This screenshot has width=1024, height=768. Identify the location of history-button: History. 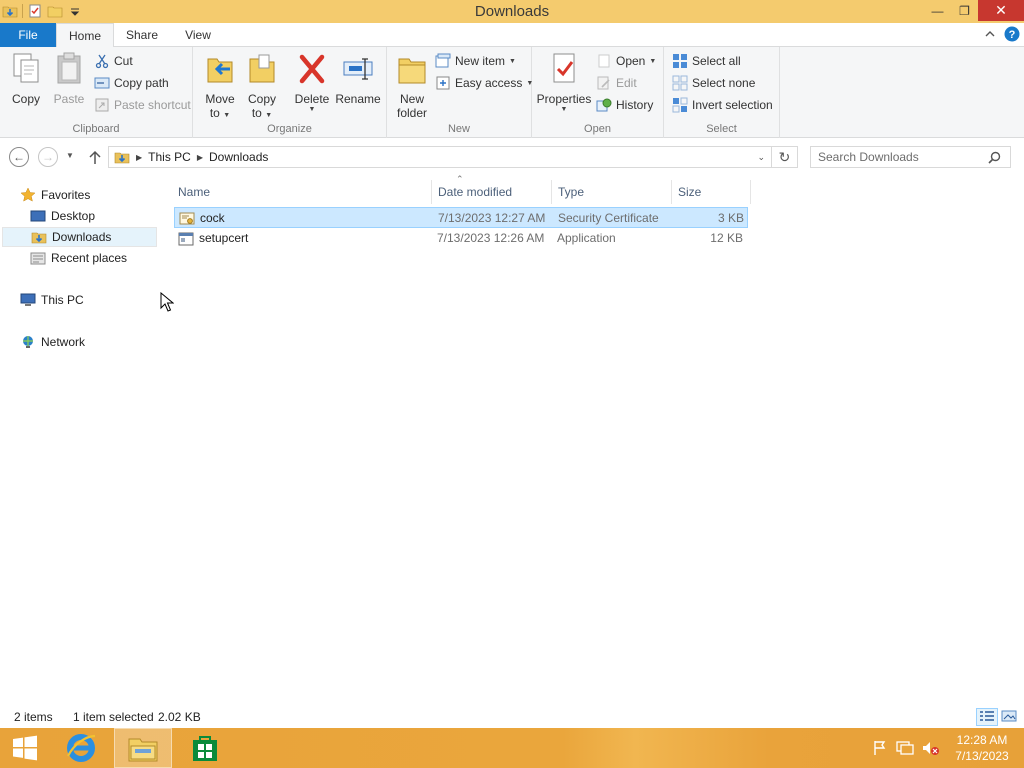
(624, 105).